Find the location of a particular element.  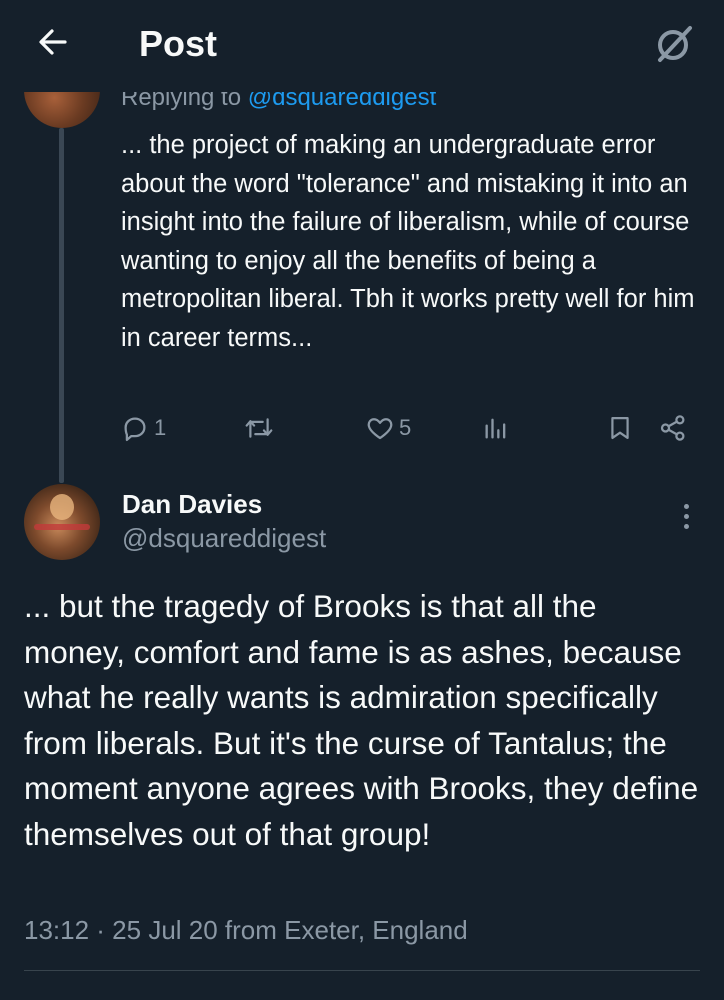

author-handle: @dsquareddigest is located at coordinates (224, 538).